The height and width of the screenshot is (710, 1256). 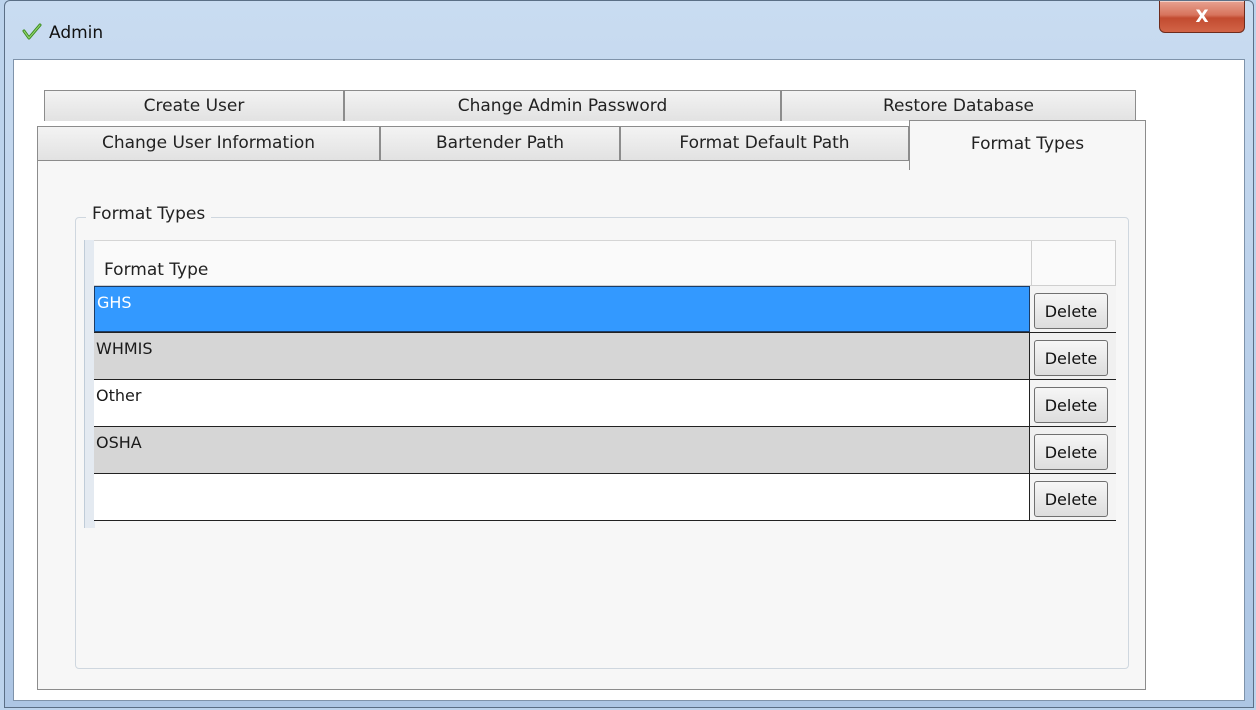 What do you see at coordinates (32, 31) in the screenshot?
I see `green-check-icon` at bounding box center [32, 31].